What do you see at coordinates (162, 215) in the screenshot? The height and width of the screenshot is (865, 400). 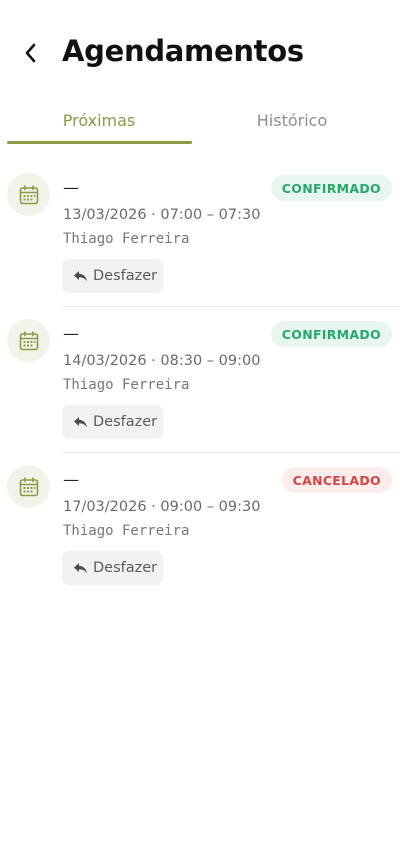 I see `appointment-datetime: 13/03/2026 · 07:00 – 07:30` at bounding box center [162, 215].